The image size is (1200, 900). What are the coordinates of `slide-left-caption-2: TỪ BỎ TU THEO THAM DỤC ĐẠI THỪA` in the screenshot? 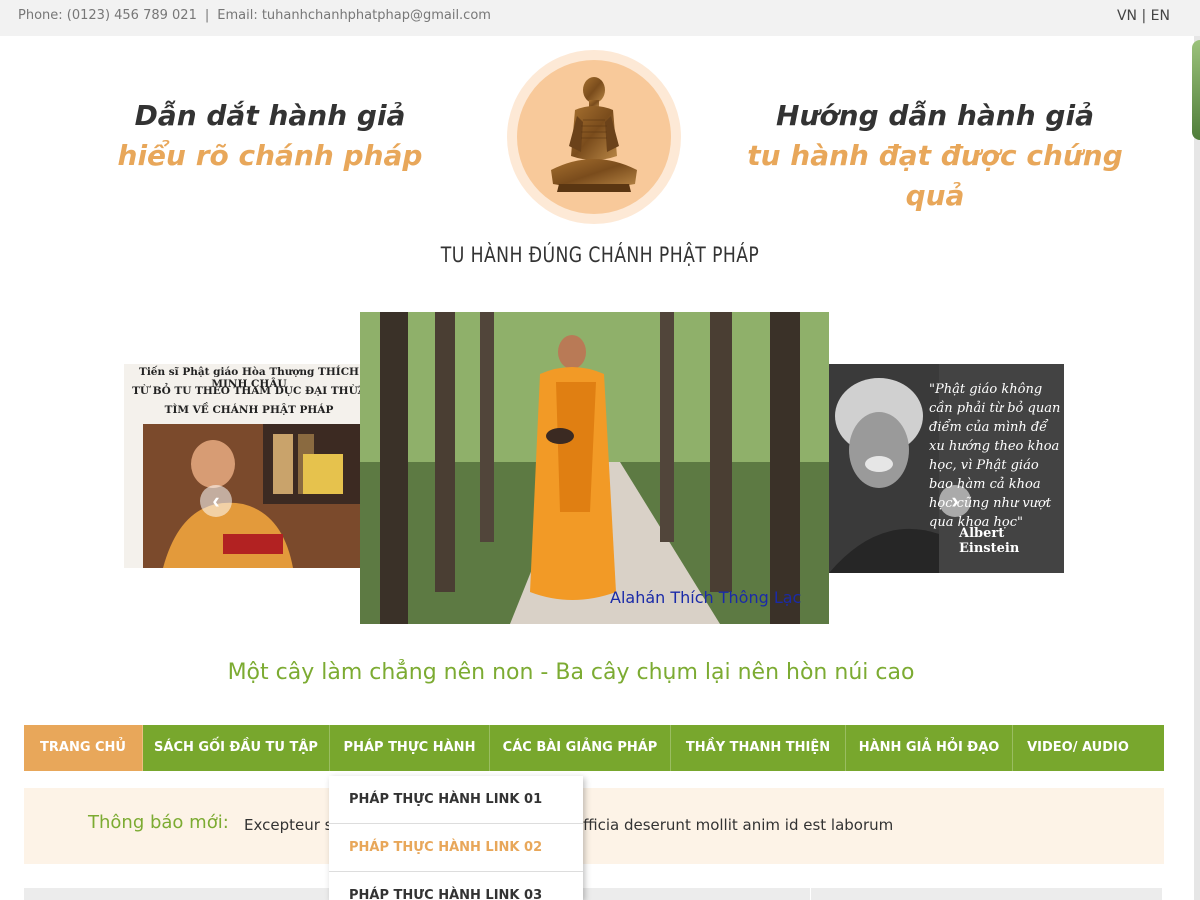 It's located at (249, 391).